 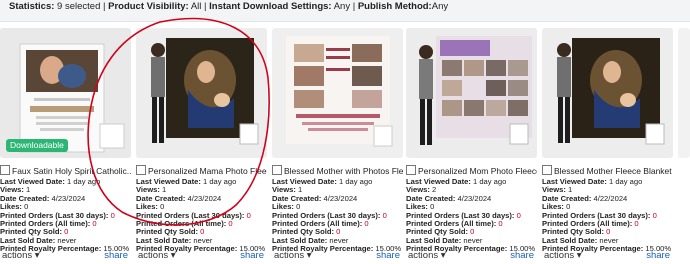 What do you see at coordinates (610, 198) in the screenshot?
I see `date-created-value: 4/22/2024` at bounding box center [610, 198].